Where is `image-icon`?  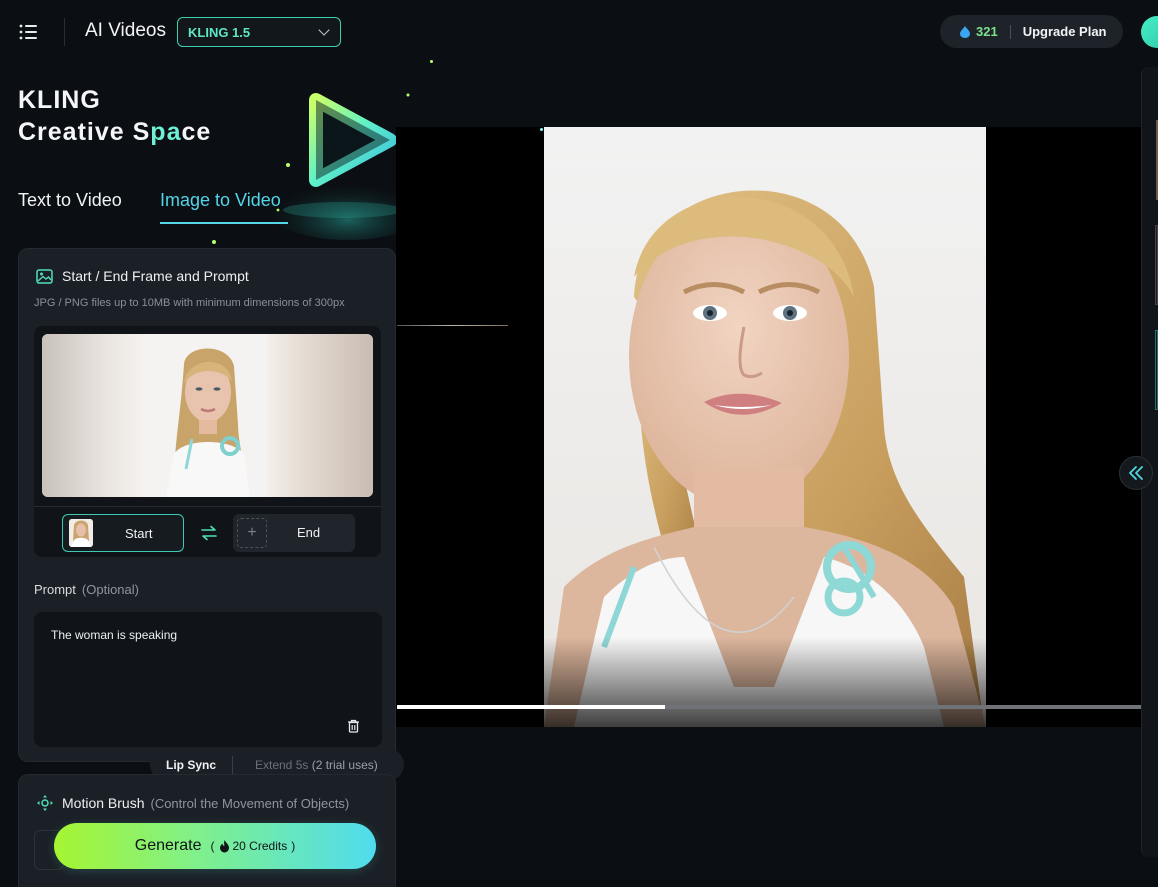 image-icon is located at coordinates (44, 276).